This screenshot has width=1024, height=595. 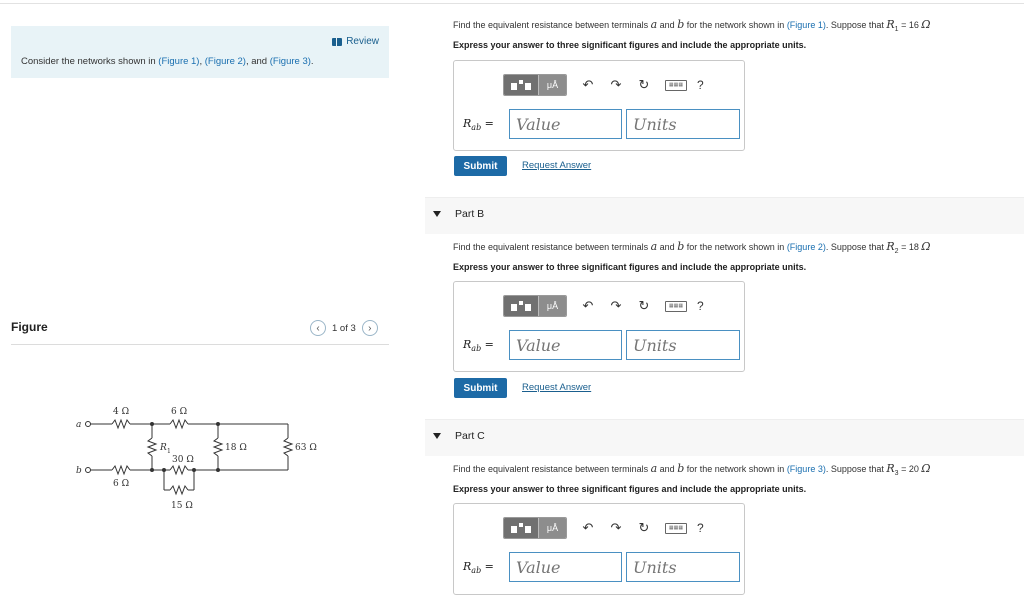 I want to click on circuit-diagram: a b 4 Ω 6 Ω 6 Ω R 1 30 Ω 18 Ω 63 Ω 15 Ω, so click(x=196, y=459).